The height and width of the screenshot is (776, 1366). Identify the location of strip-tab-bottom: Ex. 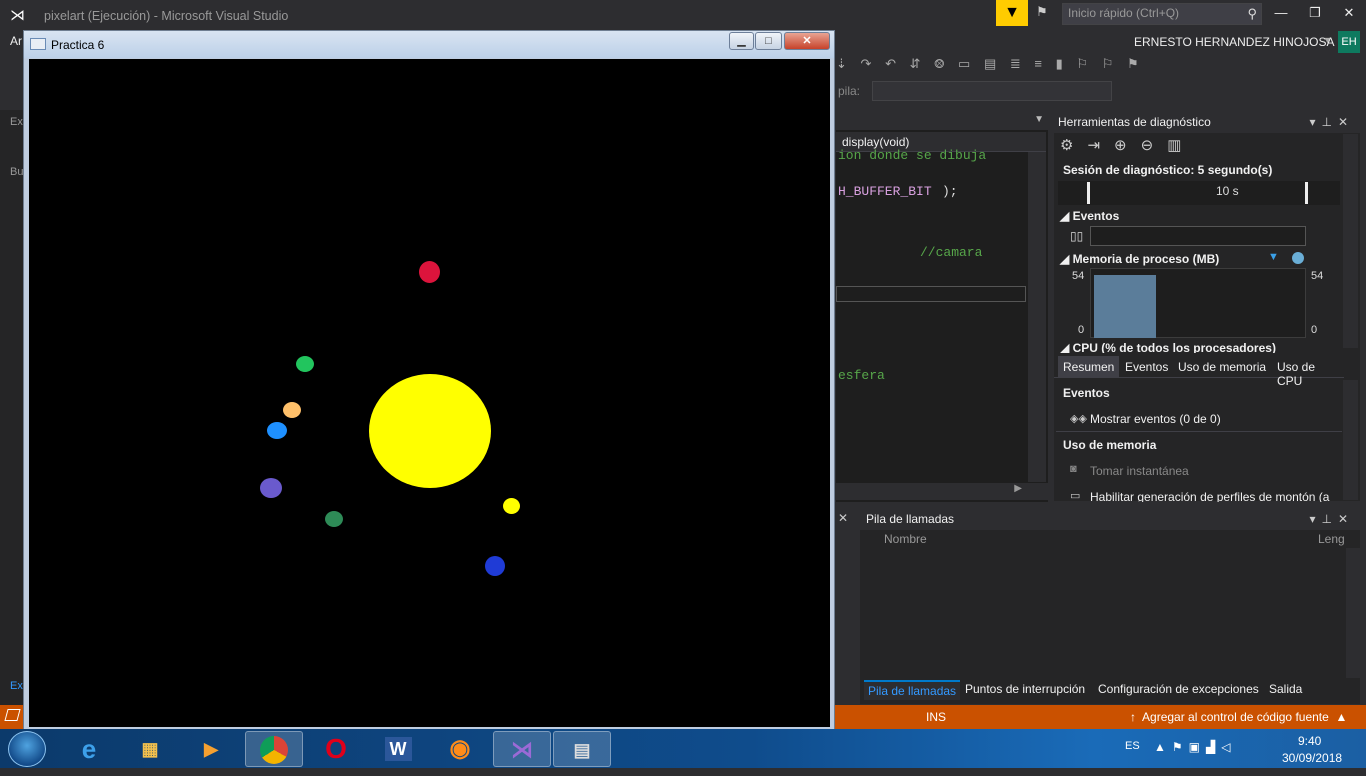
(16, 686).